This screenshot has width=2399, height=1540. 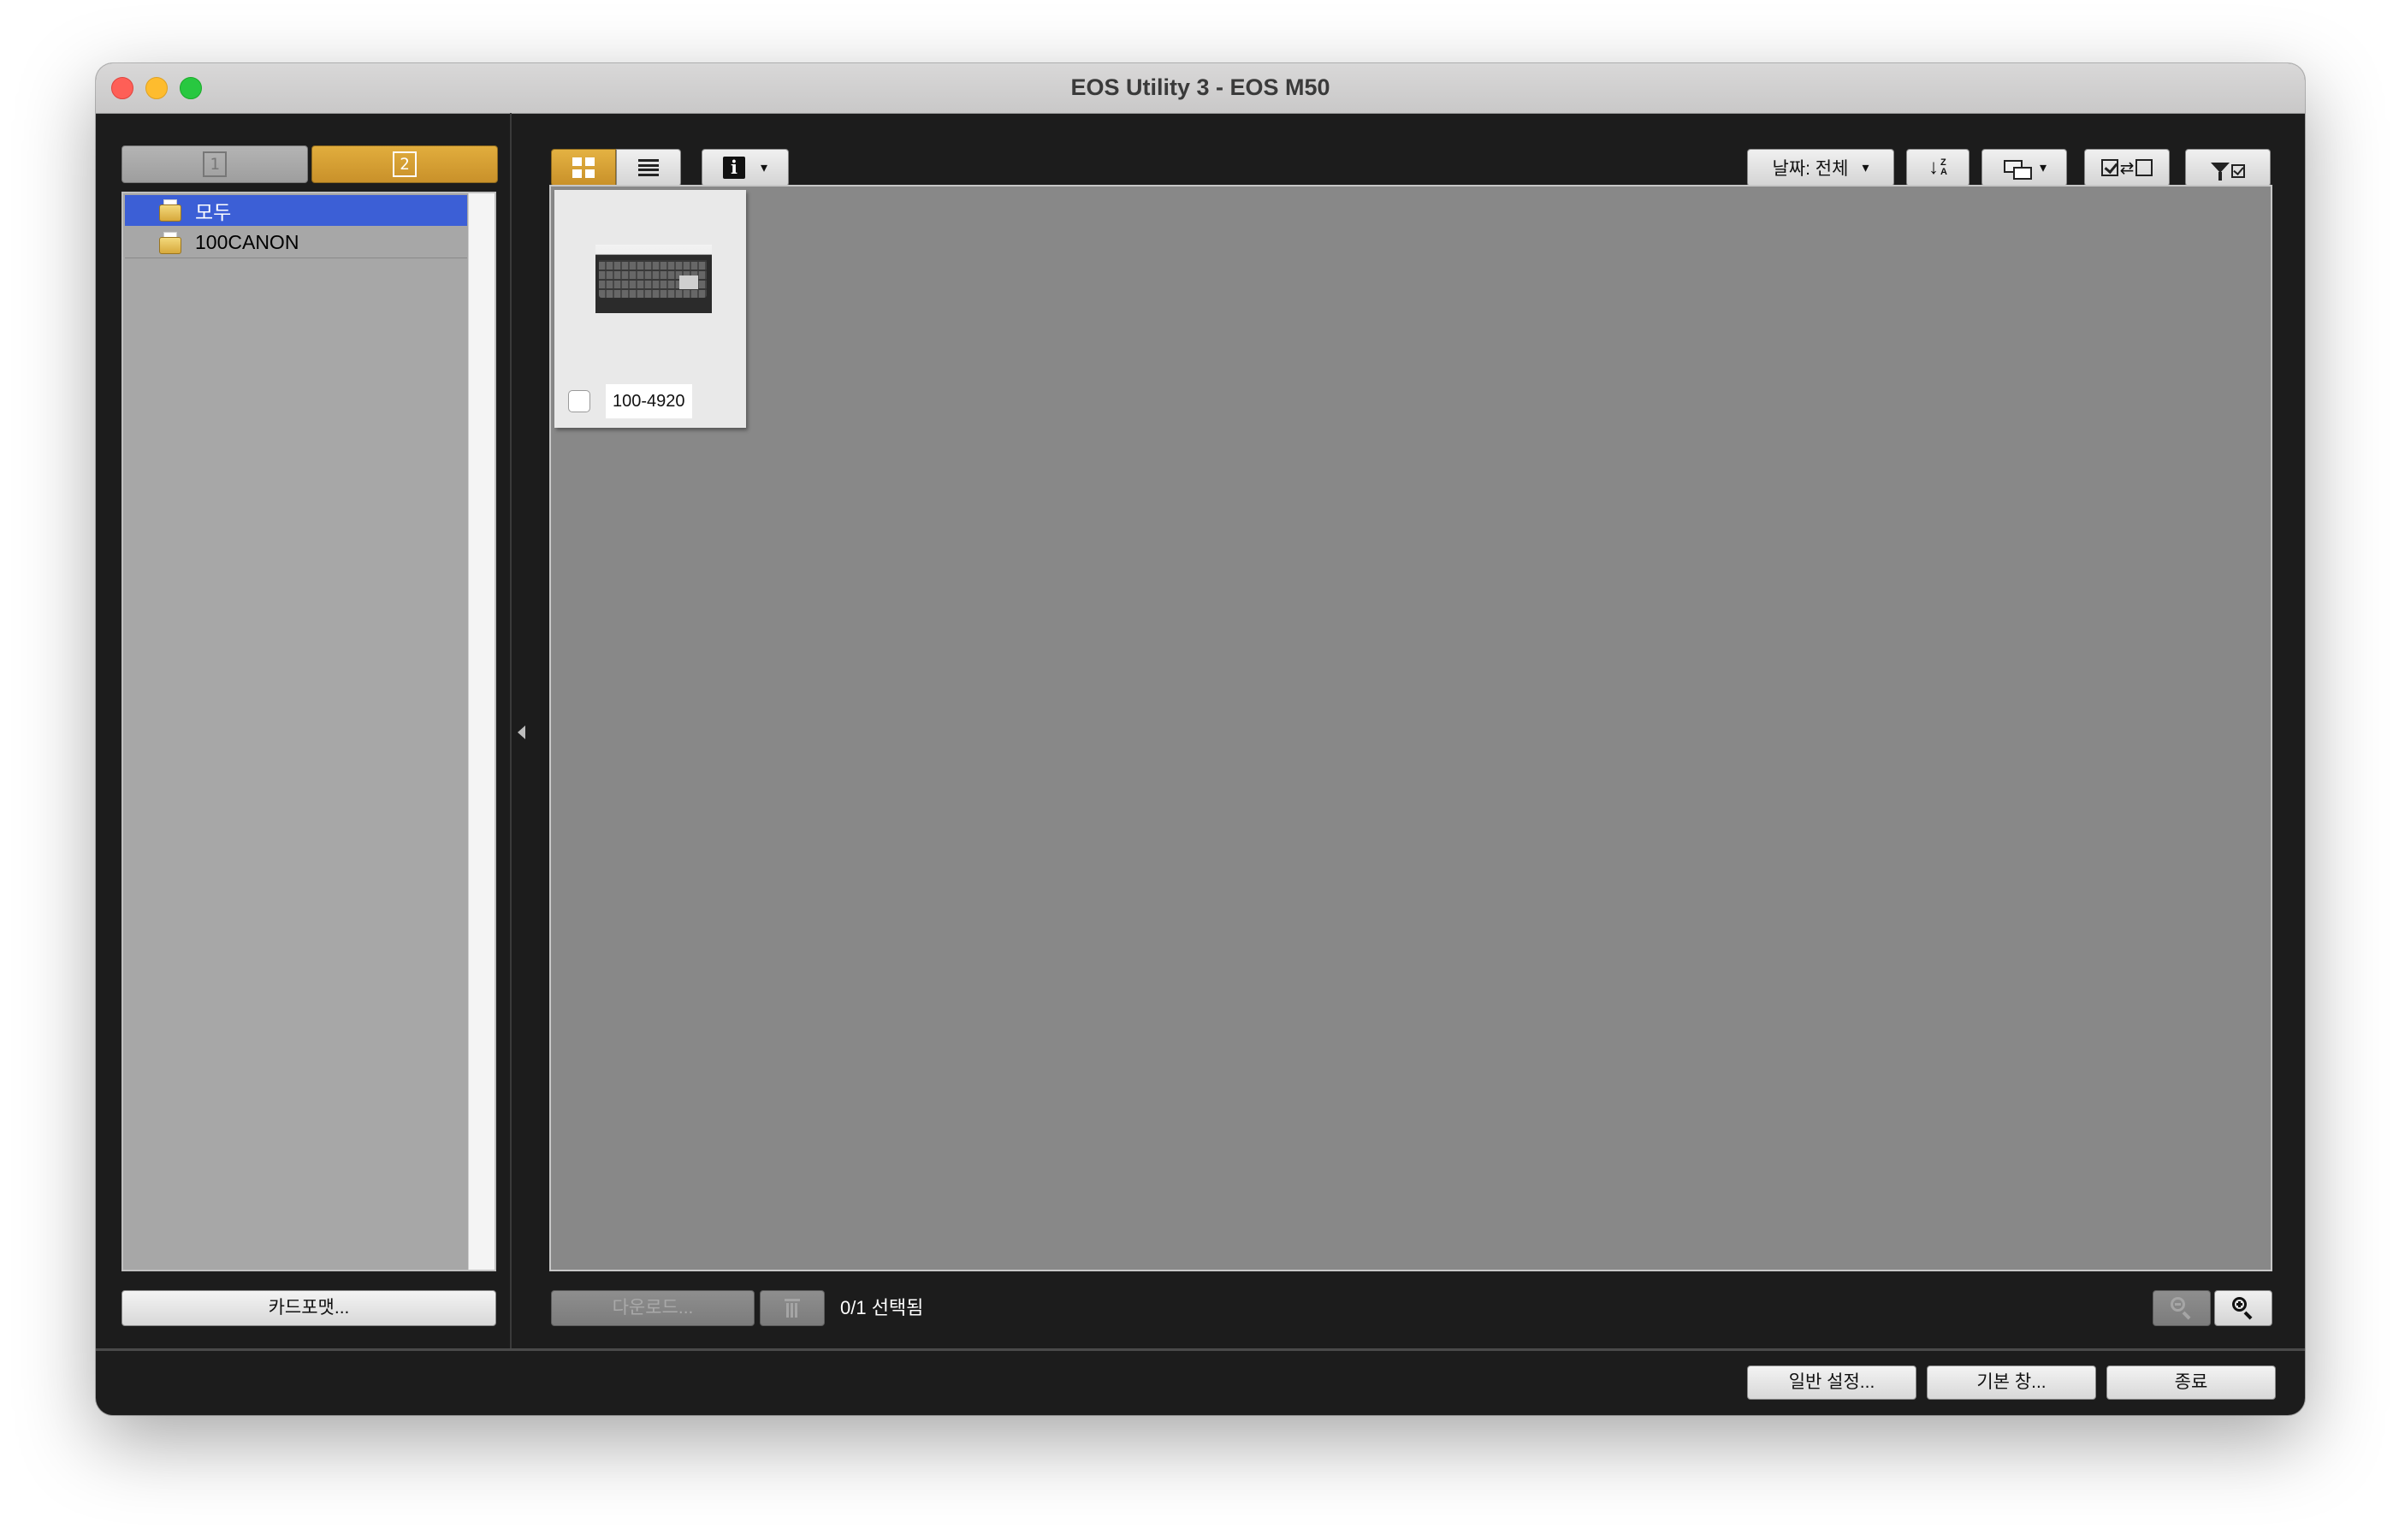 What do you see at coordinates (522, 732) in the screenshot?
I see `collapse-sidebar-icon` at bounding box center [522, 732].